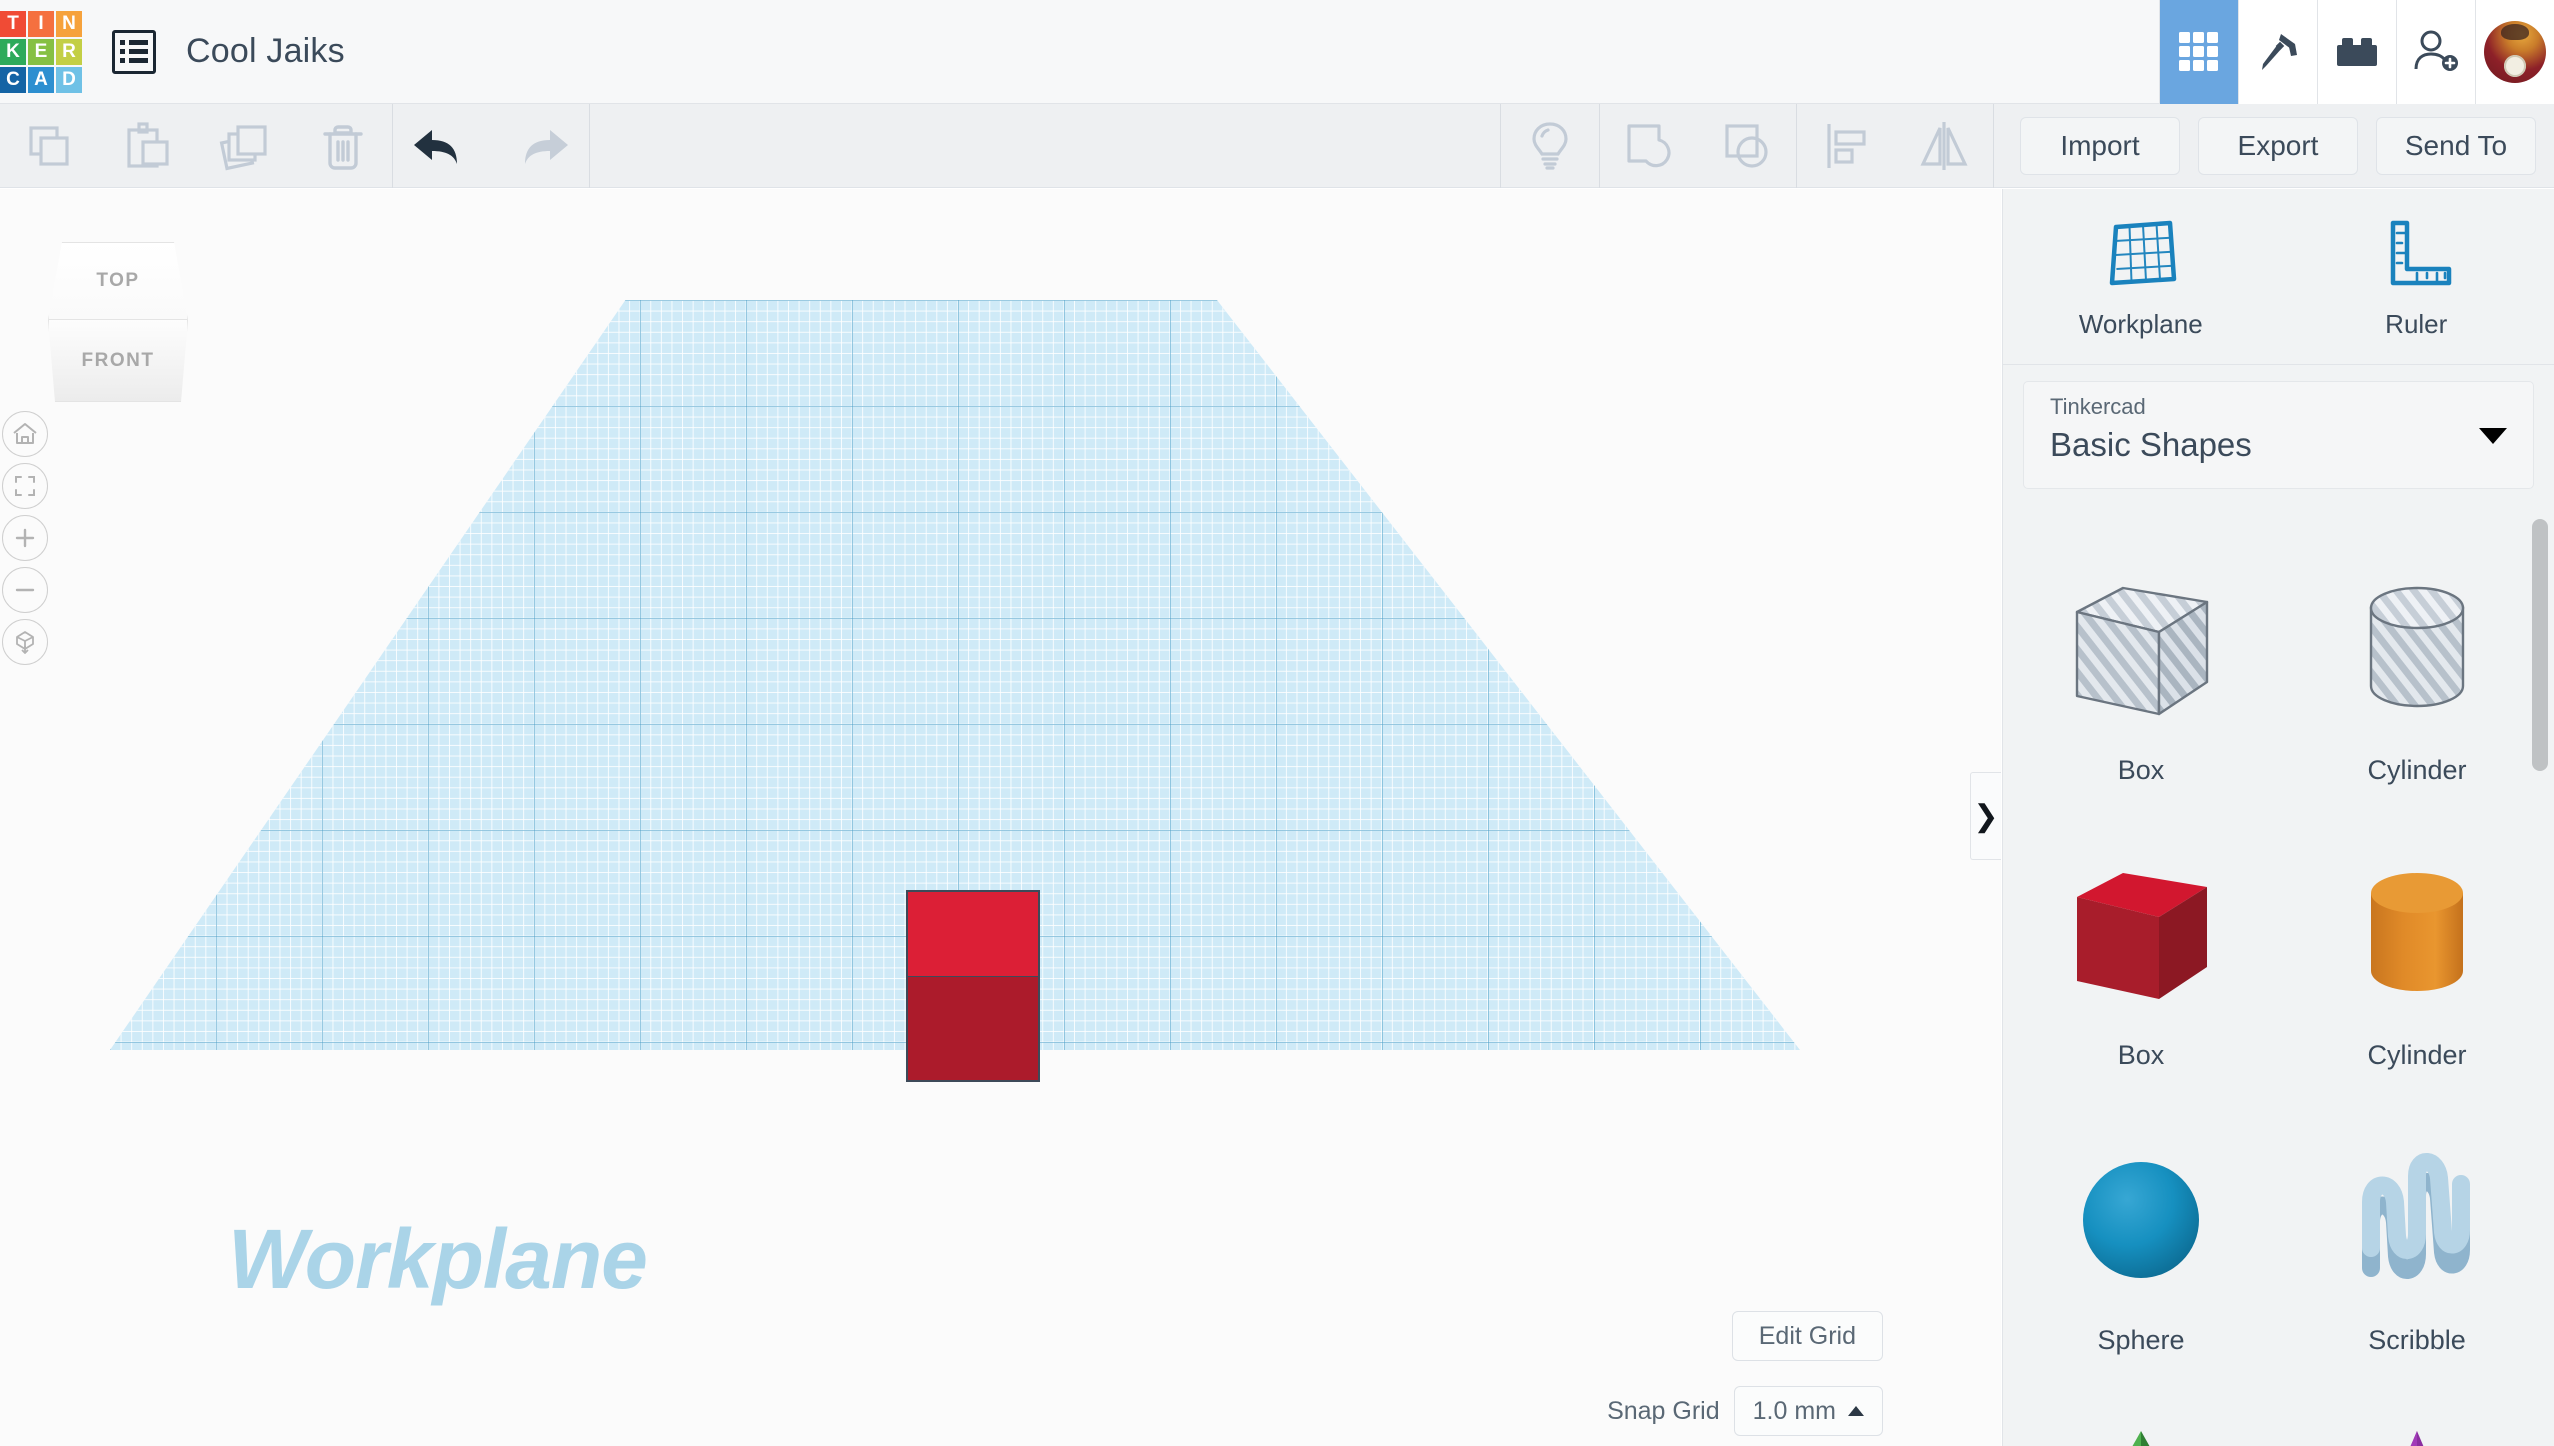 The height and width of the screenshot is (1446, 2554). I want to click on box-front-face, so click(973, 1029).